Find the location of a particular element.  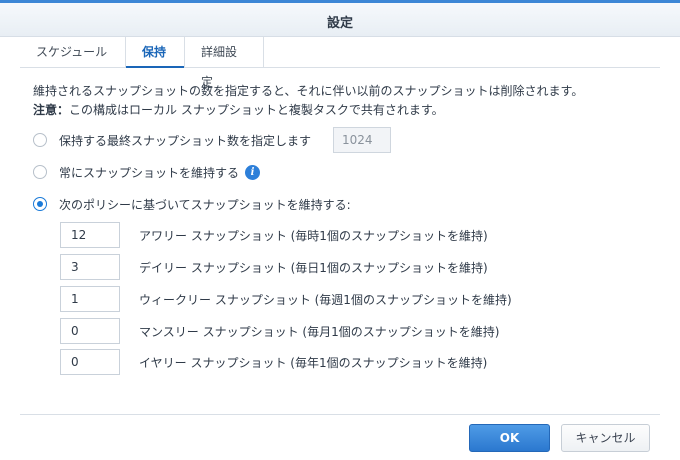

policy-label: 次のポリシーに基づいてスナップショットを維持する: is located at coordinates (205, 204).